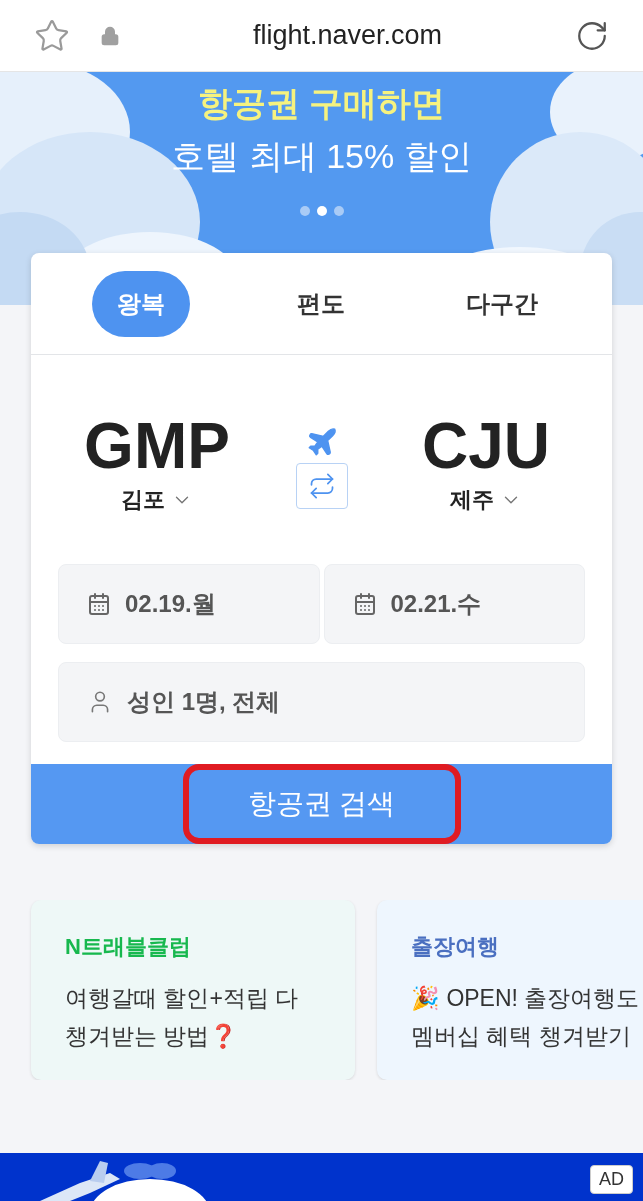  What do you see at coordinates (611, 1179) in the screenshot?
I see `ad-badge: AD` at bounding box center [611, 1179].